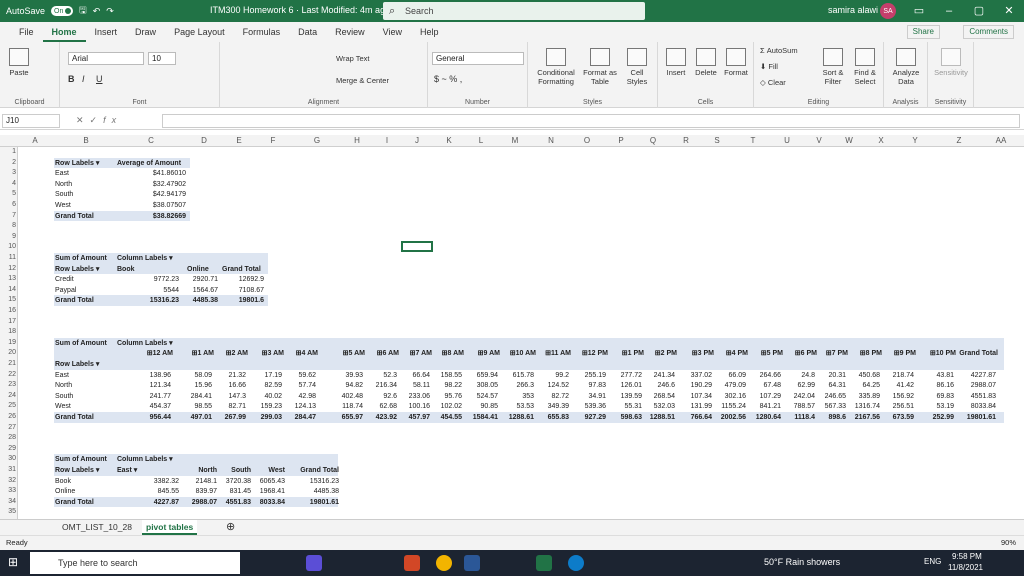 The width and height of the screenshot is (1024, 576). What do you see at coordinates (717, 141) in the screenshot?
I see `column-header: S` at bounding box center [717, 141].